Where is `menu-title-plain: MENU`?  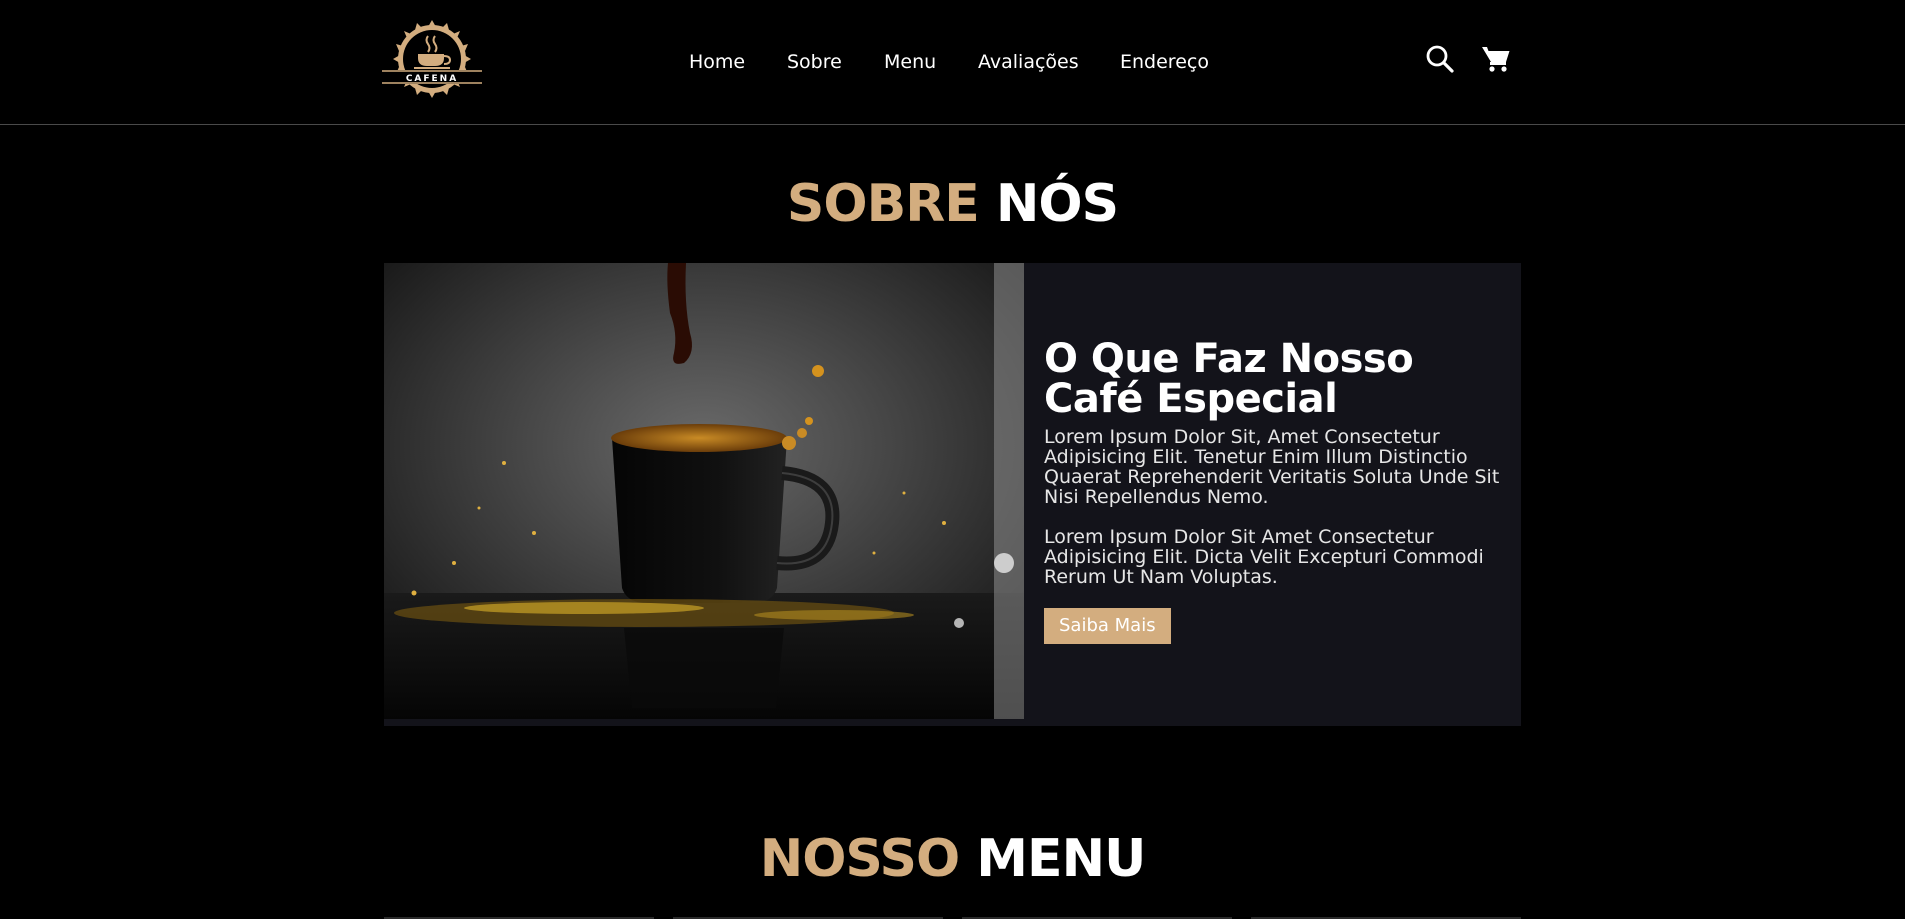
menu-title-plain: MENU is located at coordinates (1061, 859).